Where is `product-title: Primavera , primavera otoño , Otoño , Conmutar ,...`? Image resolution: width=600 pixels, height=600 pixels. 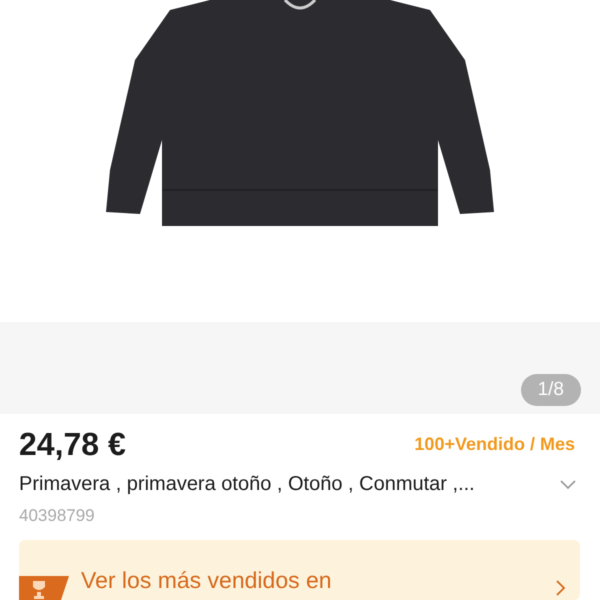
product-title: Primavera , primavera otoño , Otoño , Conmutar ,... is located at coordinates (247, 484).